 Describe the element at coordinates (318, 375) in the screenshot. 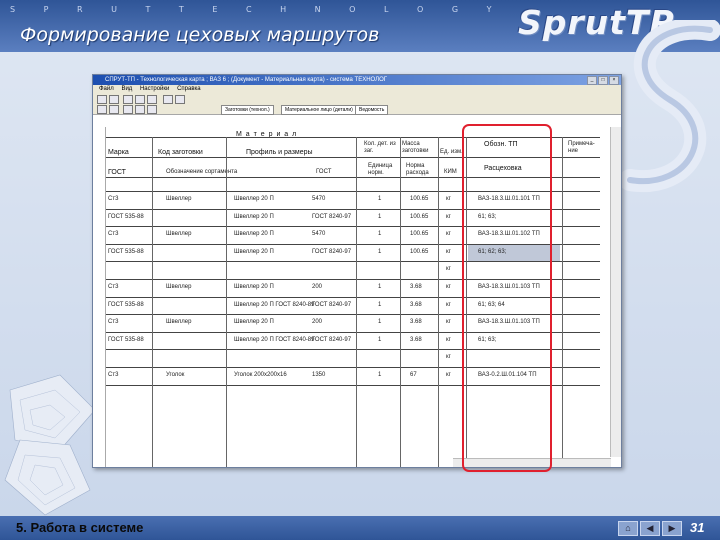

I see `table-cell: 1350` at that location.